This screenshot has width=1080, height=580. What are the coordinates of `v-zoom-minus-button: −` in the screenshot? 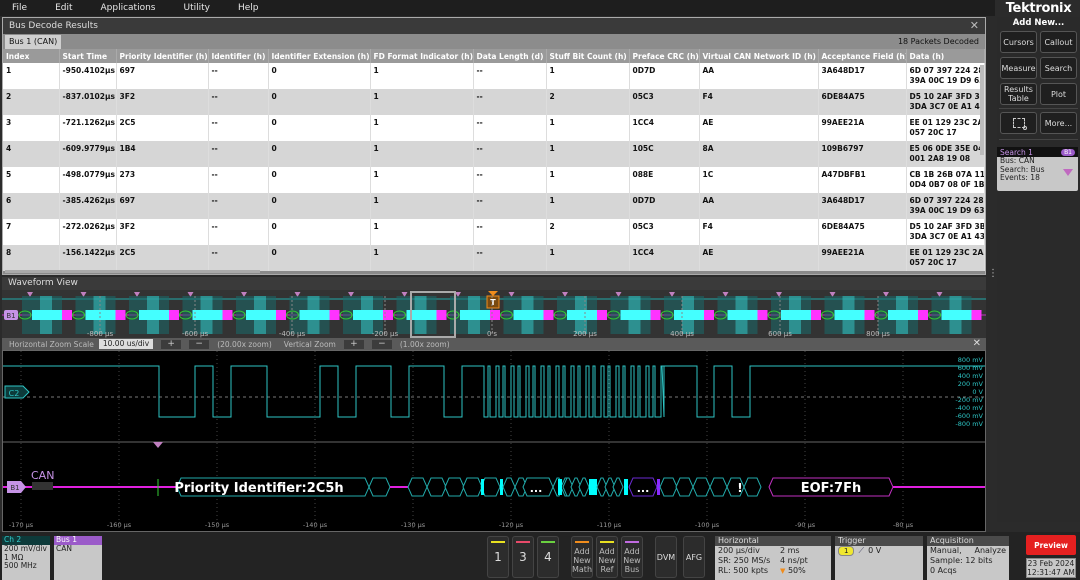 It's located at (381, 344).